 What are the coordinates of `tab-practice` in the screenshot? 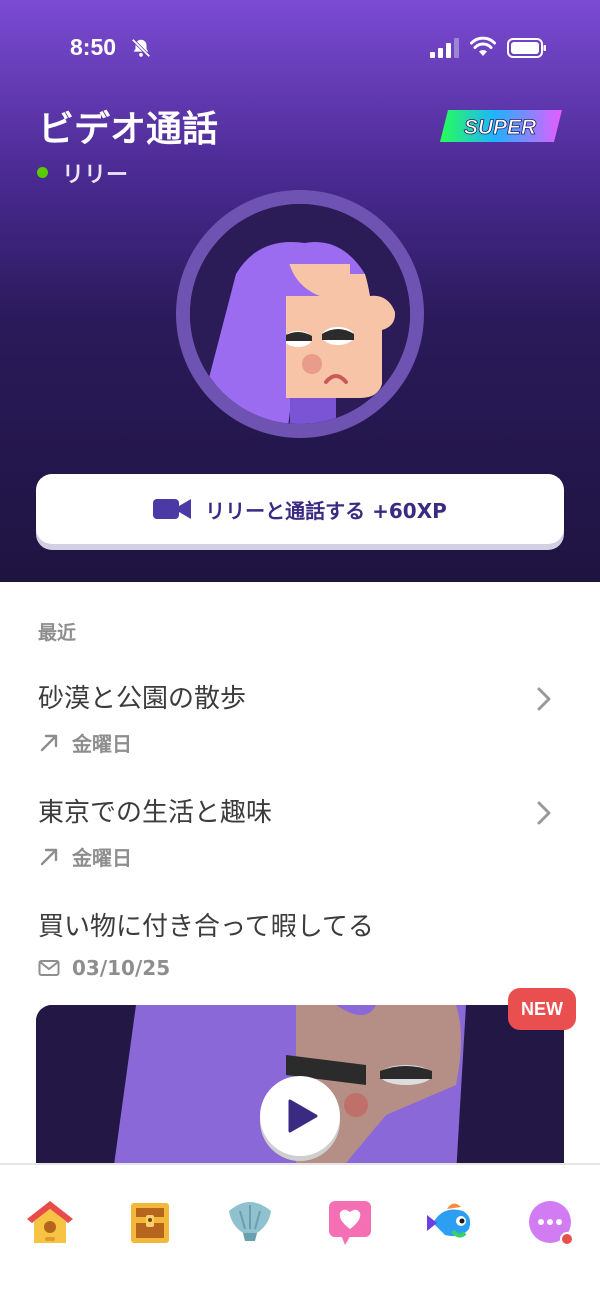 It's located at (450, 1222).